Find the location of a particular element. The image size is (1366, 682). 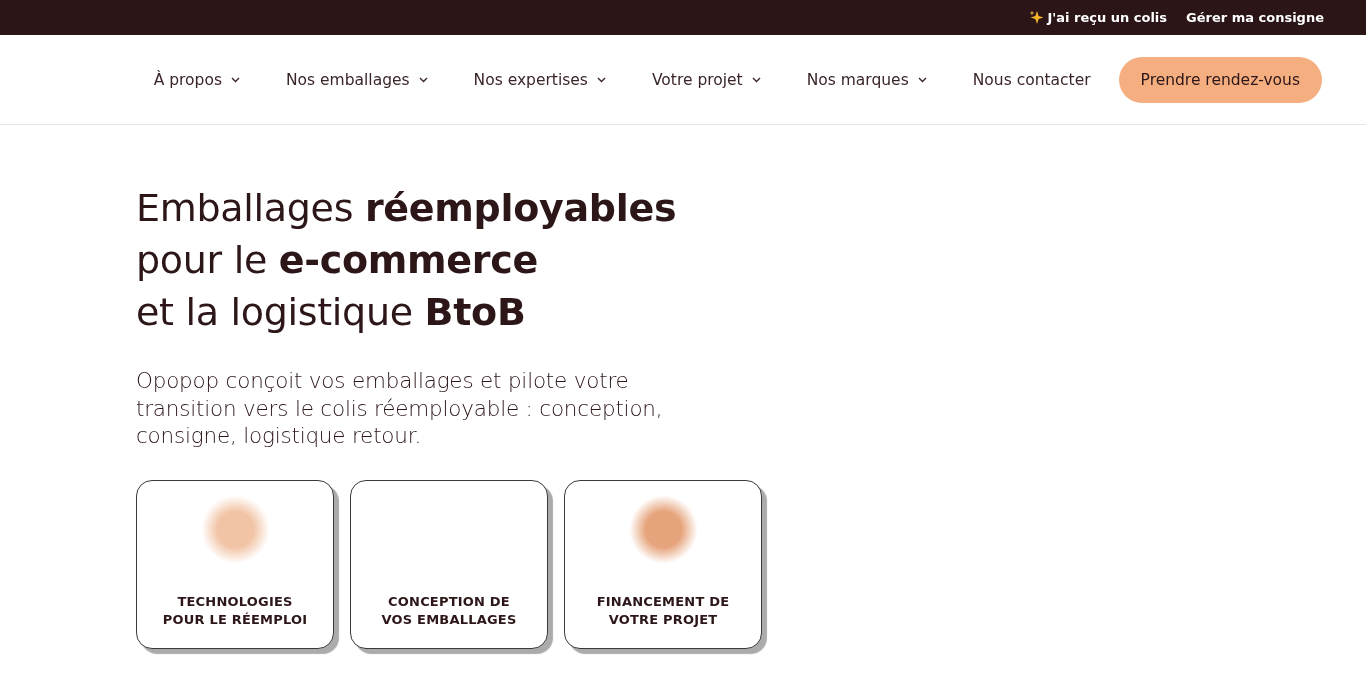

card-title: TECHNOLOGIES POUR LE RÉEMPLOI is located at coordinates (235, 610).